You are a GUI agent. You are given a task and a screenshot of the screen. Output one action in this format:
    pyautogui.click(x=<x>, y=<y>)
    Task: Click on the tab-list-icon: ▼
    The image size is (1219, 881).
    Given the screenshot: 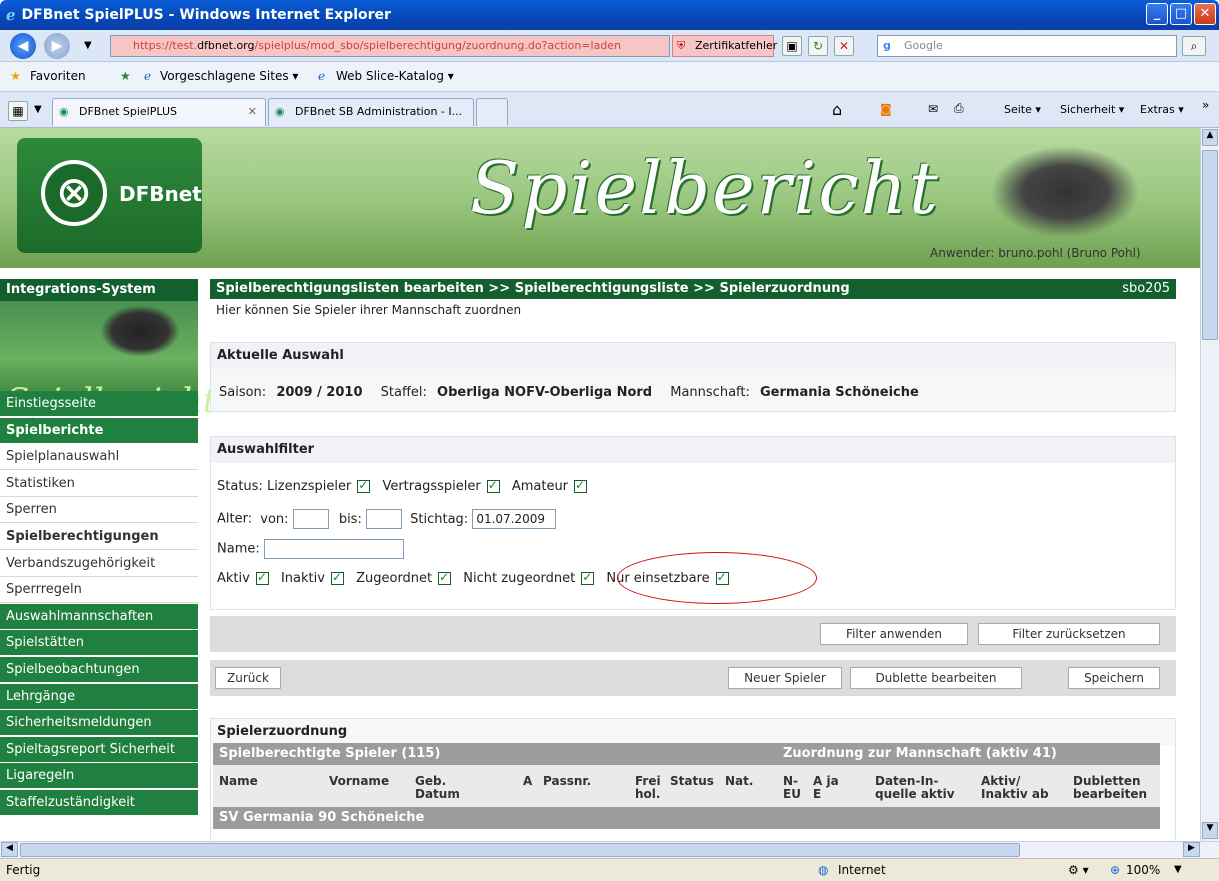 What is the action you would take?
    pyautogui.click(x=38, y=109)
    